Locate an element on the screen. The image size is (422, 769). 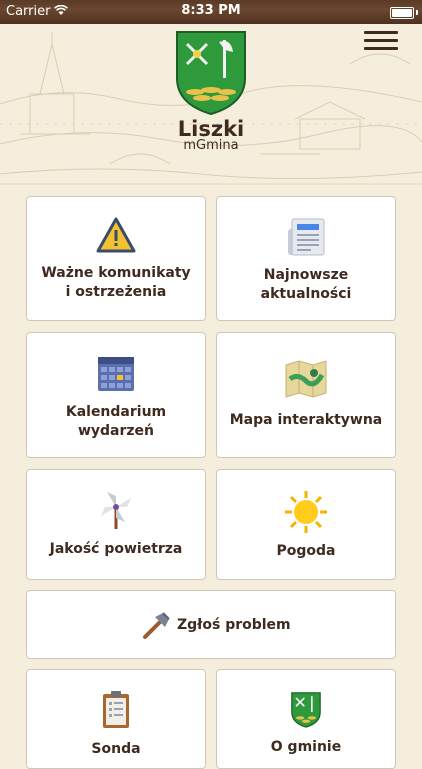
coat-of-arms-icon is located at coordinates (306, 710).